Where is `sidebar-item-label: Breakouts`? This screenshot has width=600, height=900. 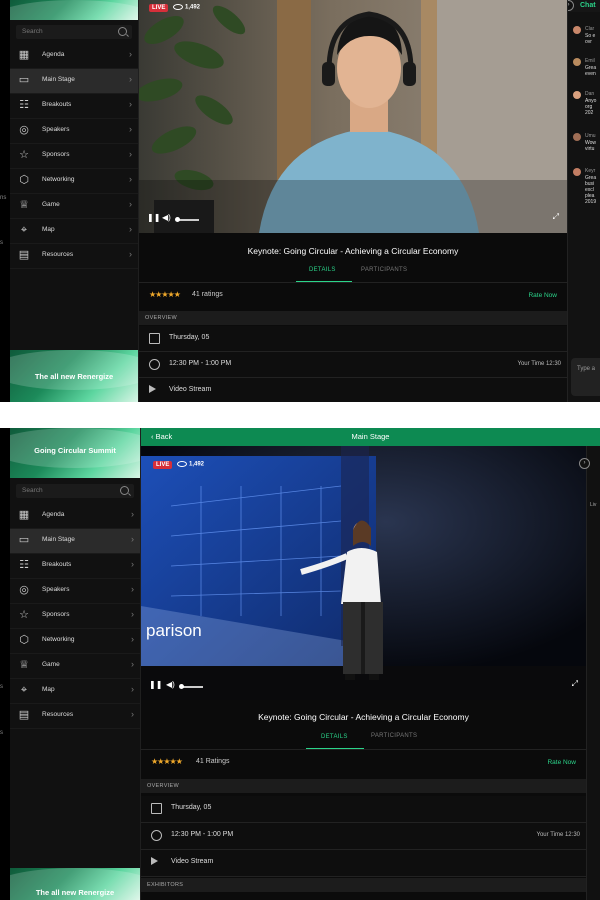
sidebar-item-label: Breakouts is located at coordinates (57, 564).